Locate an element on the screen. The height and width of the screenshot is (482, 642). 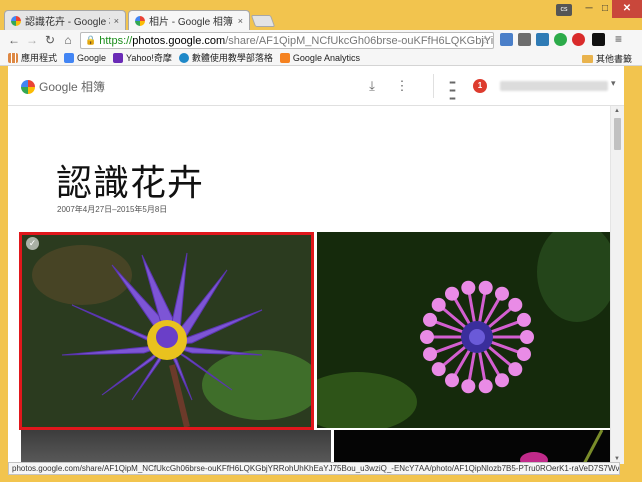
url-host: photos.google.com is located at coordinates (179, 40).